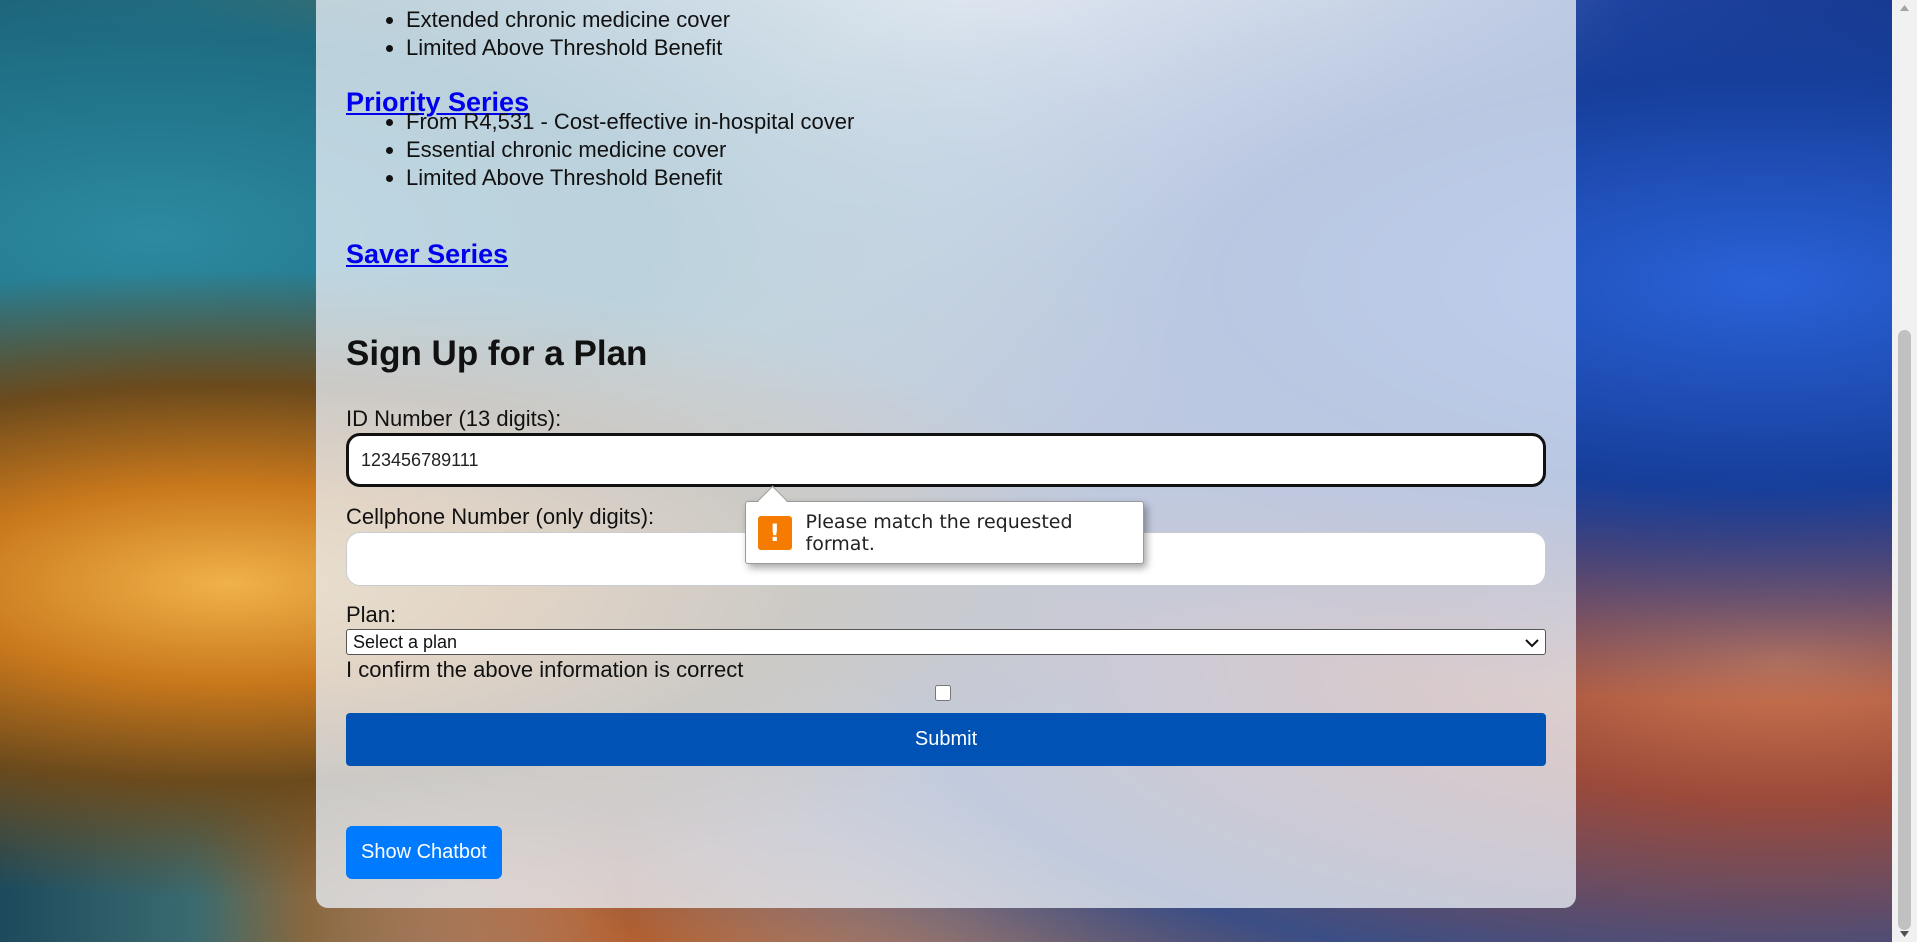  What do you see at coordinates (775, 532) in the screenshot?
I see `warning-icon: !` at bounding box center [775, 532].